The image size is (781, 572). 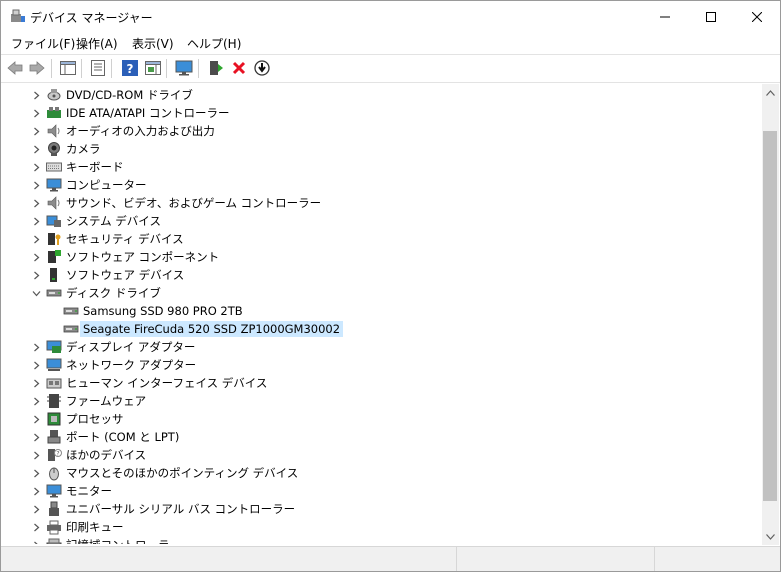 What do you see at coordinates (382, 527) in the screenshot?
I see `tree-category-row: 印刷キュー` at bounding box center [382, 527].